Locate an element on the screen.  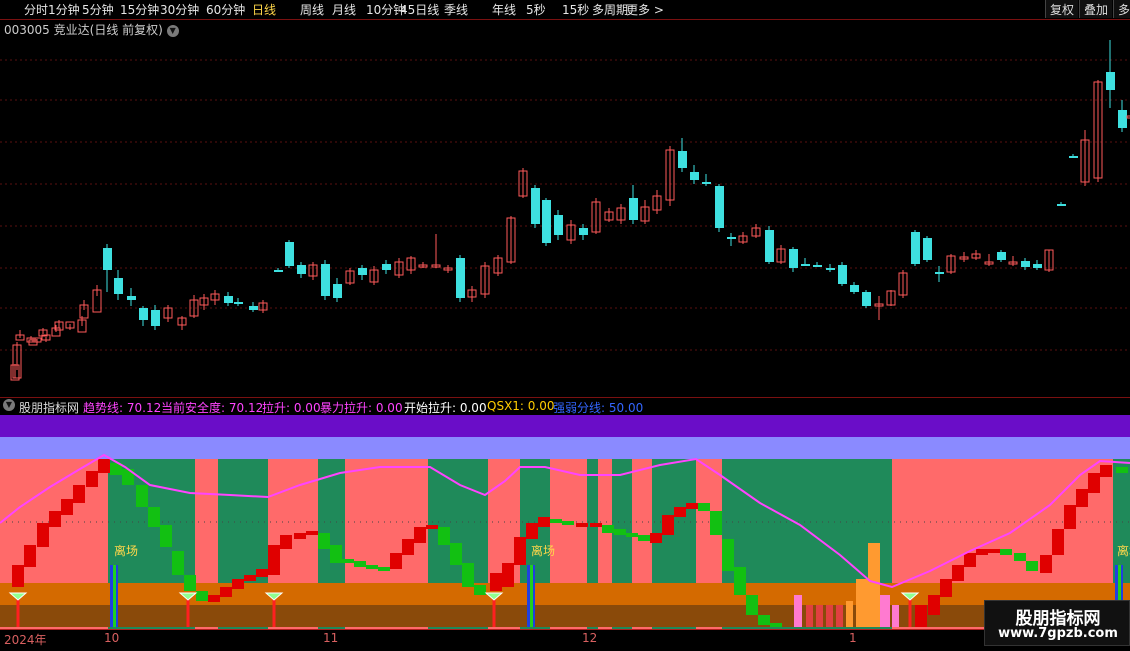
restore-rights-button: 复权 is located at coordinates (1062, 9).